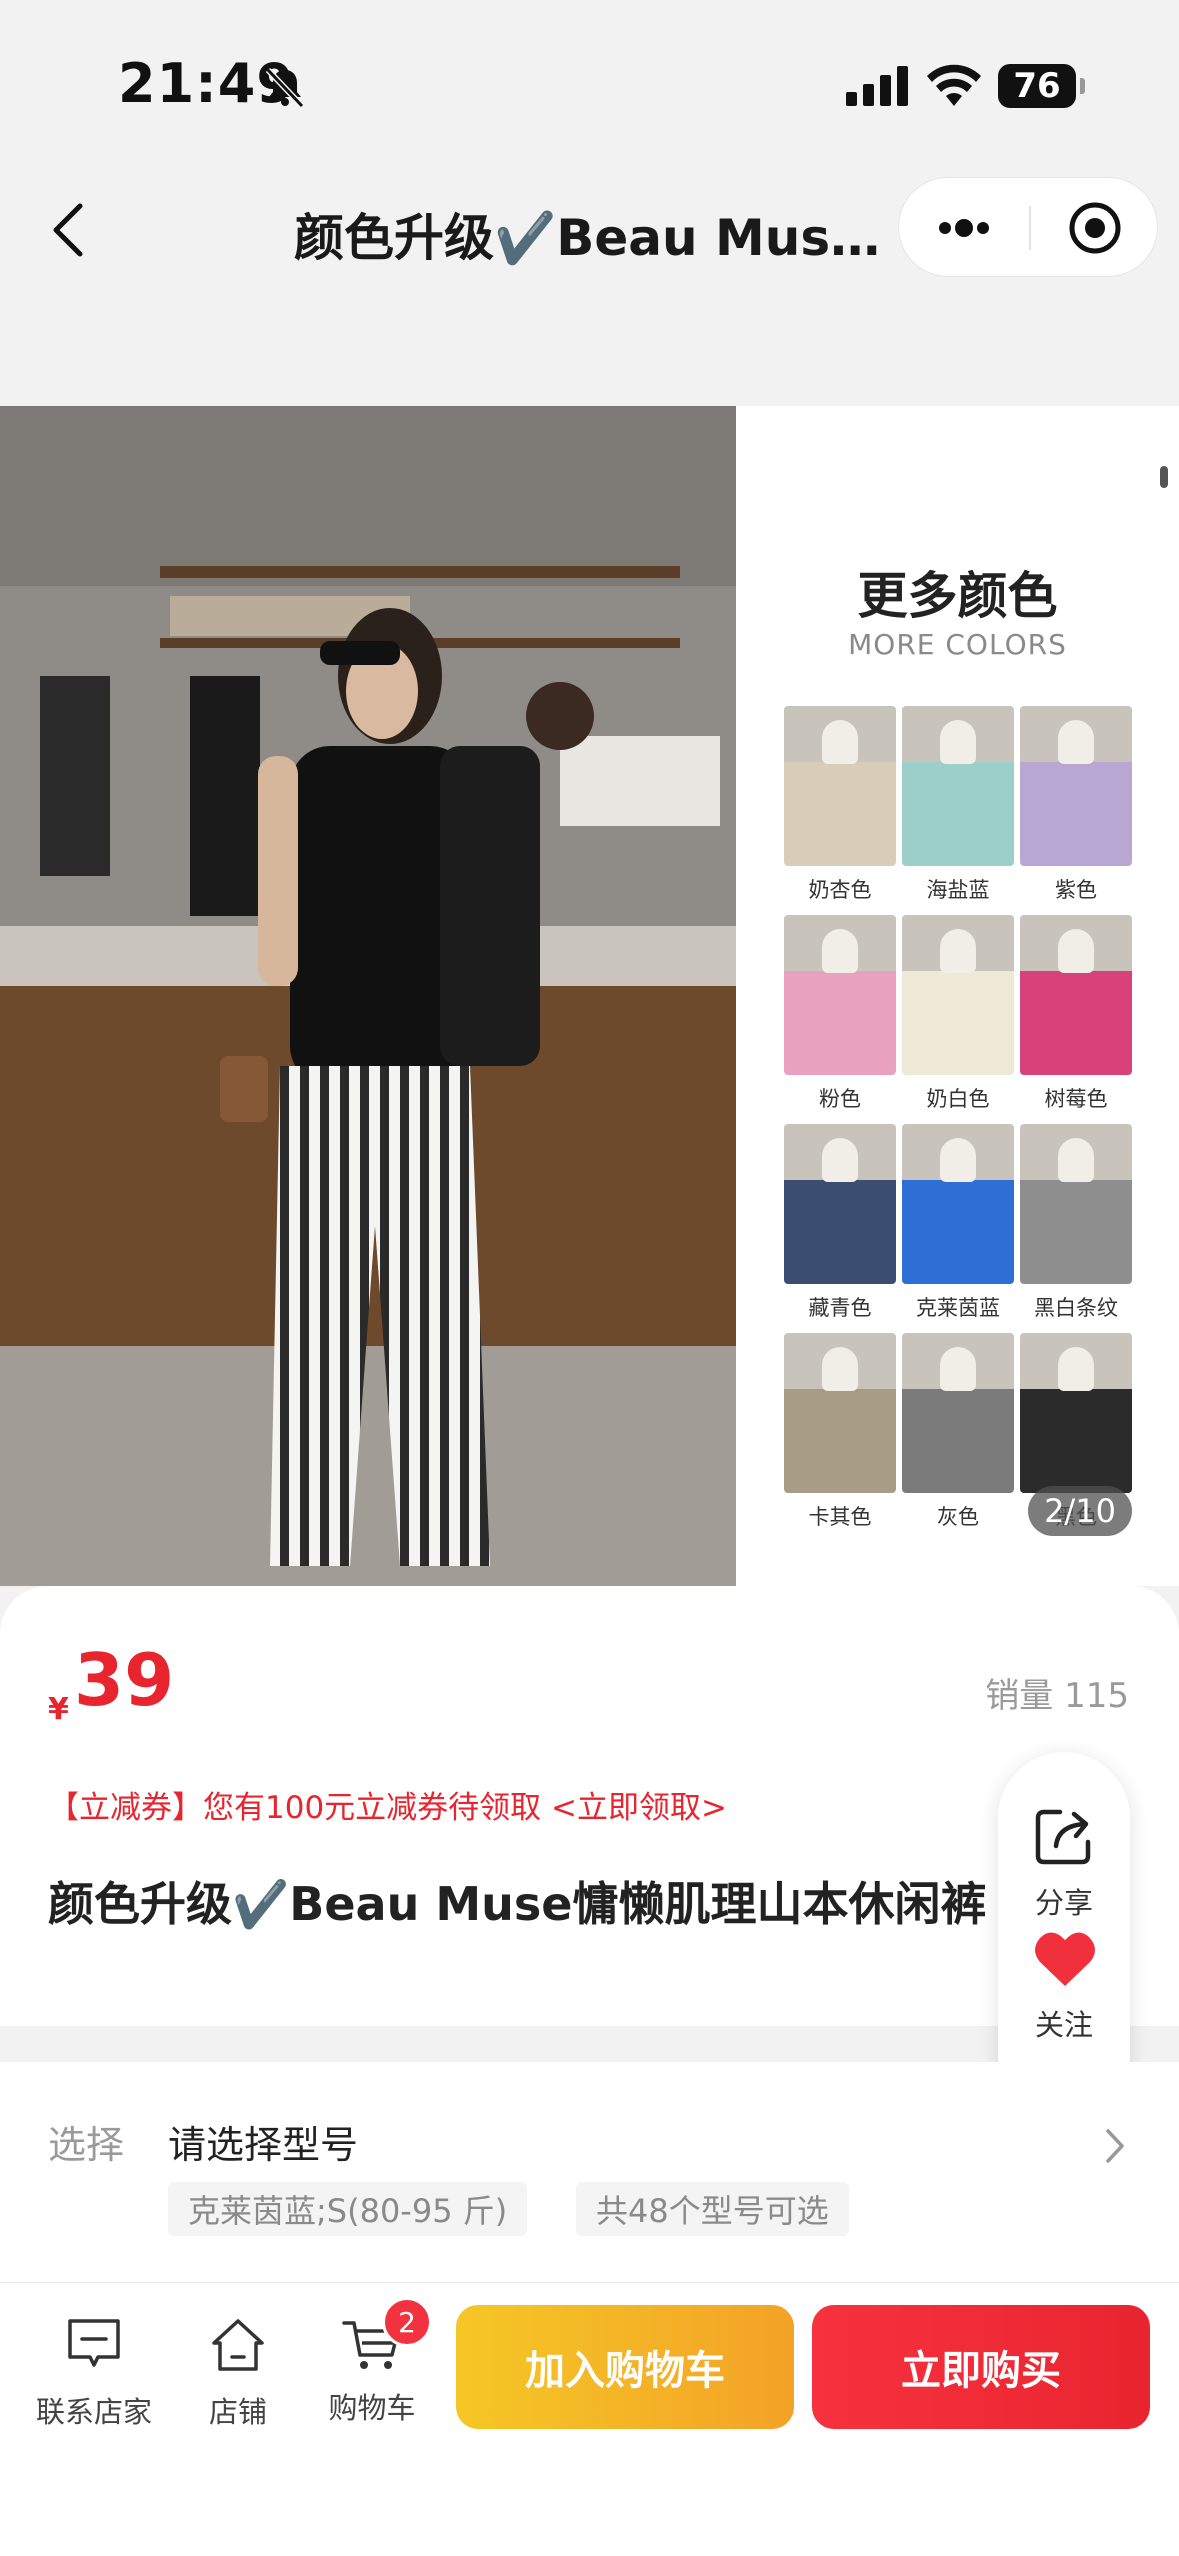 The height and width of the screenshot is (2556, 1179). I want to click on chevron-right-icon, so click(1115, 2146).